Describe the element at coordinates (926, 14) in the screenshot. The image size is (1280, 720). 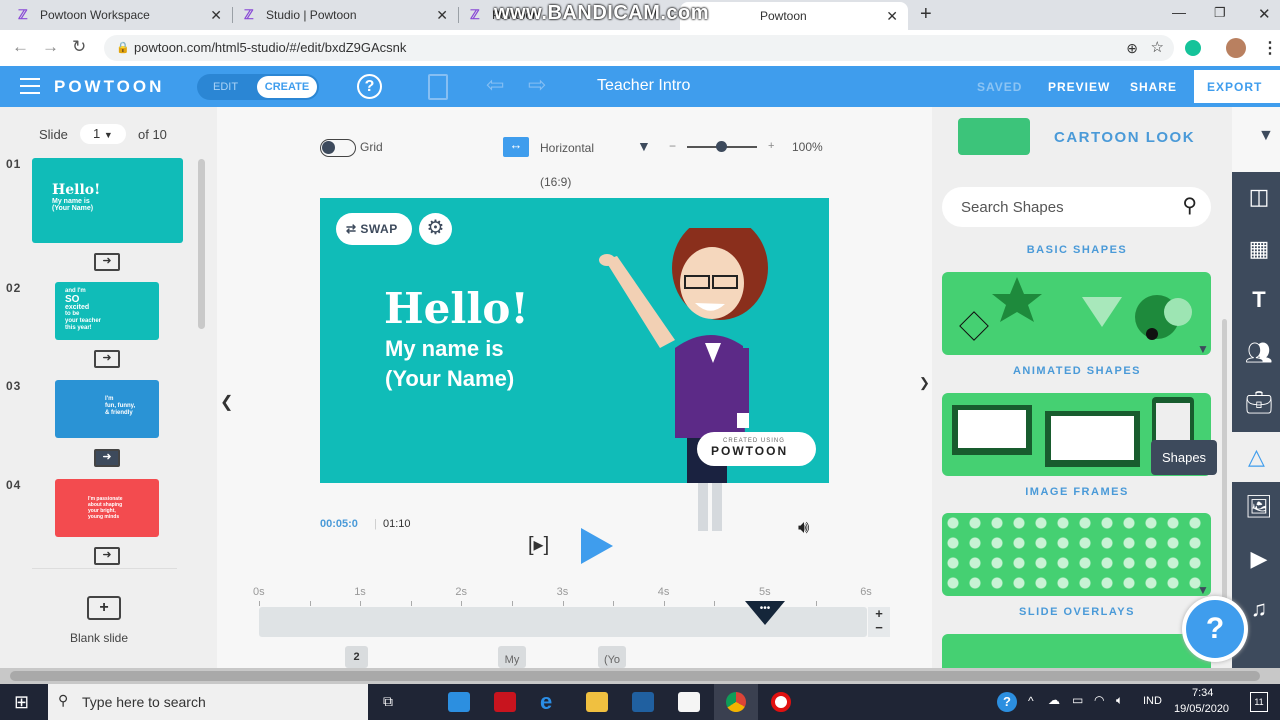
I see `new-tab-button: +` at that location.